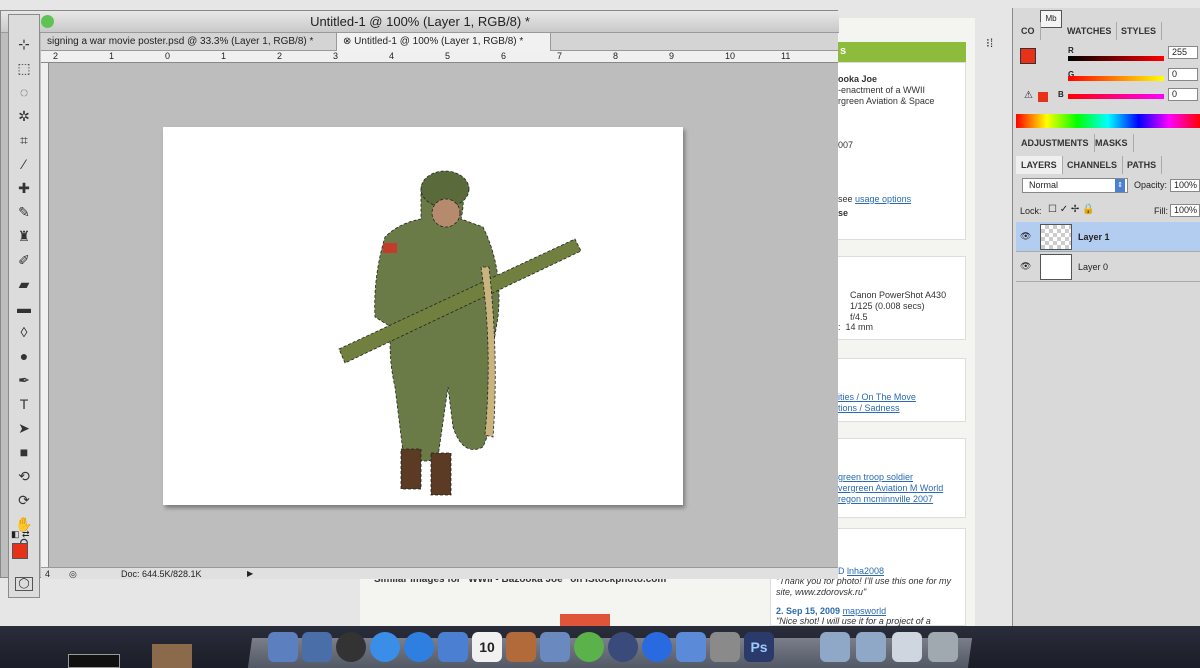 This screenshot has width=1200, height=668. Describe the element at coordinates (1183, 52) in the screenshot. I see `r-value: 255` at that location.